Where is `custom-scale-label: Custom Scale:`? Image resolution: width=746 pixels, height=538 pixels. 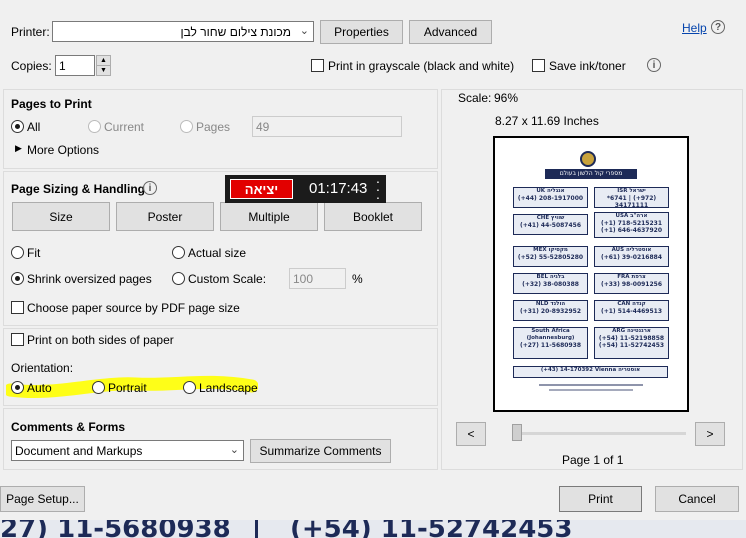
custom-scale-label: Custom Scale: is located at coordinates (227, 279).